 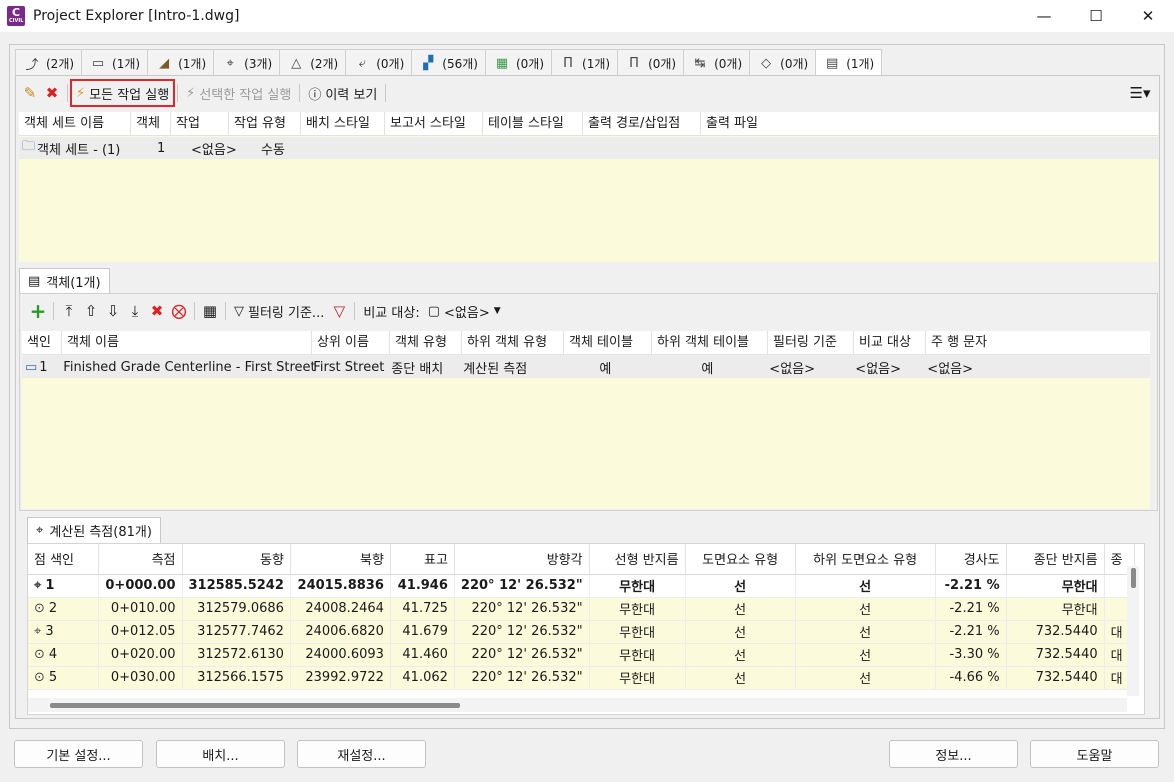 What do you see at coordinates (464, 311) in the screenshot?
I see `compare-dropdown: ▢ <없음> ▼` at bounding box center [464, 311].